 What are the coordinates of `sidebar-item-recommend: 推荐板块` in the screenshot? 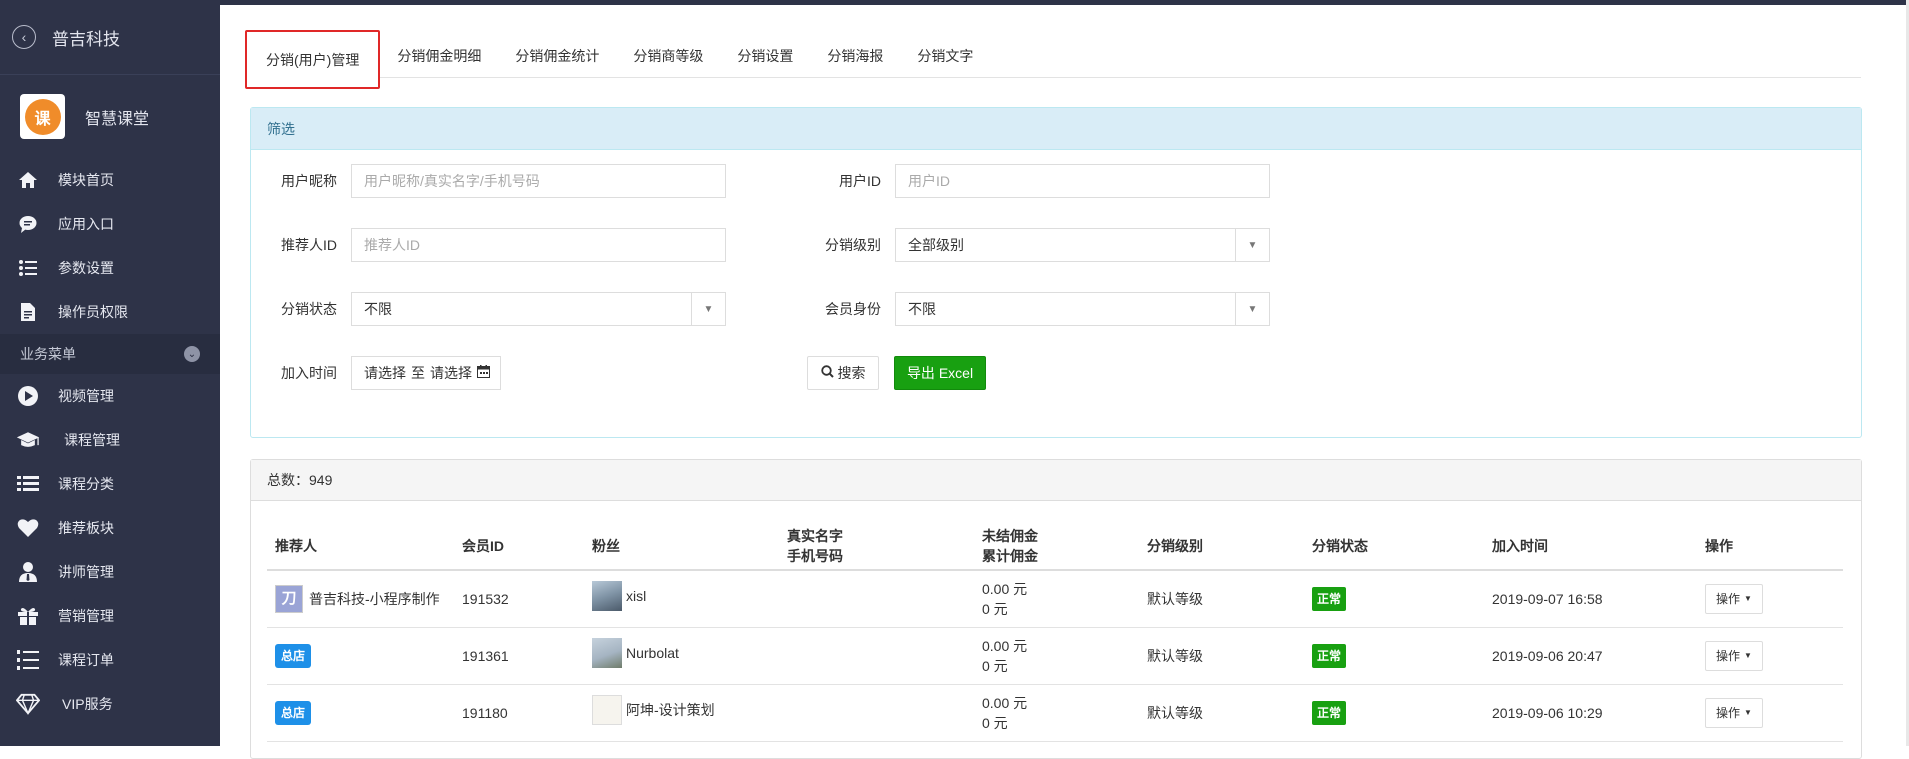 It's located at (110, 528).